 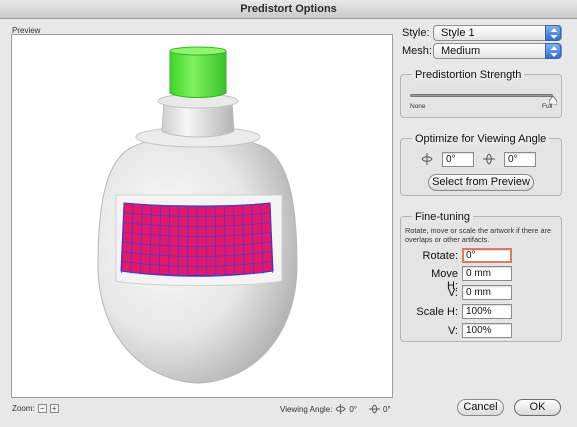 I want to click on cancel-button: Cancel, so click(x=480, y=407).